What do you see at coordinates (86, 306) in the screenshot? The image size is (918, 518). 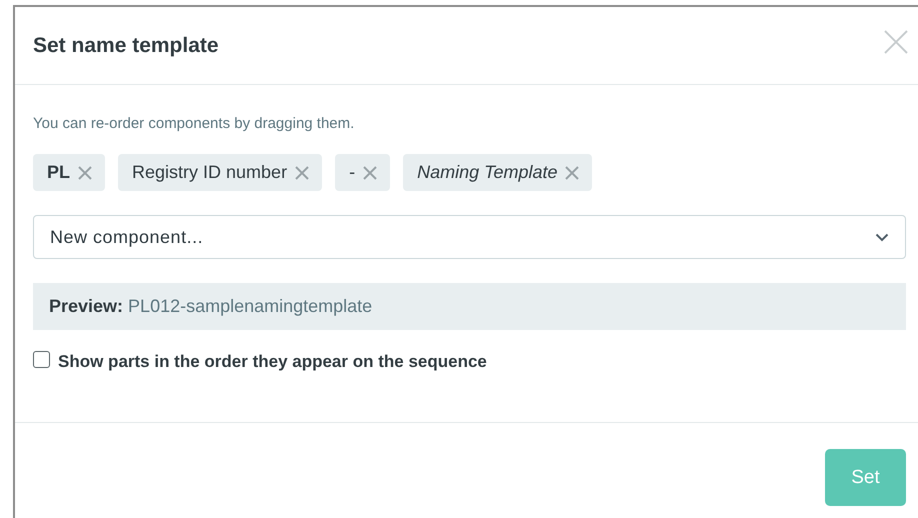 I see `preview-label: Preview:` at bounding box center [86, 306].